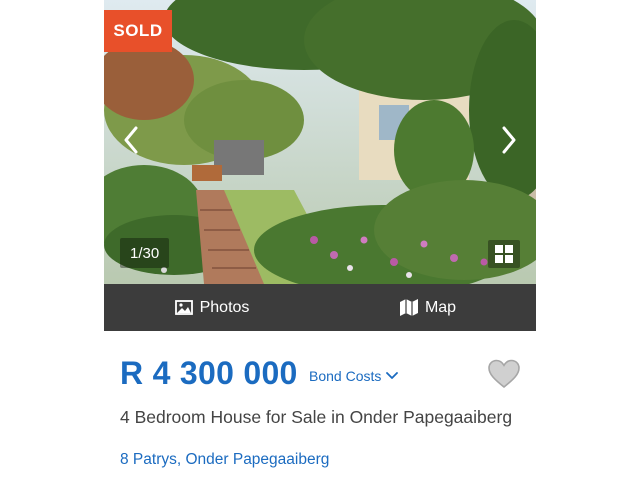 This screenshot has height=480, width=640. Describe the element at coordinates (408, 307) in the screenshot. I see `map-icon` at that location.